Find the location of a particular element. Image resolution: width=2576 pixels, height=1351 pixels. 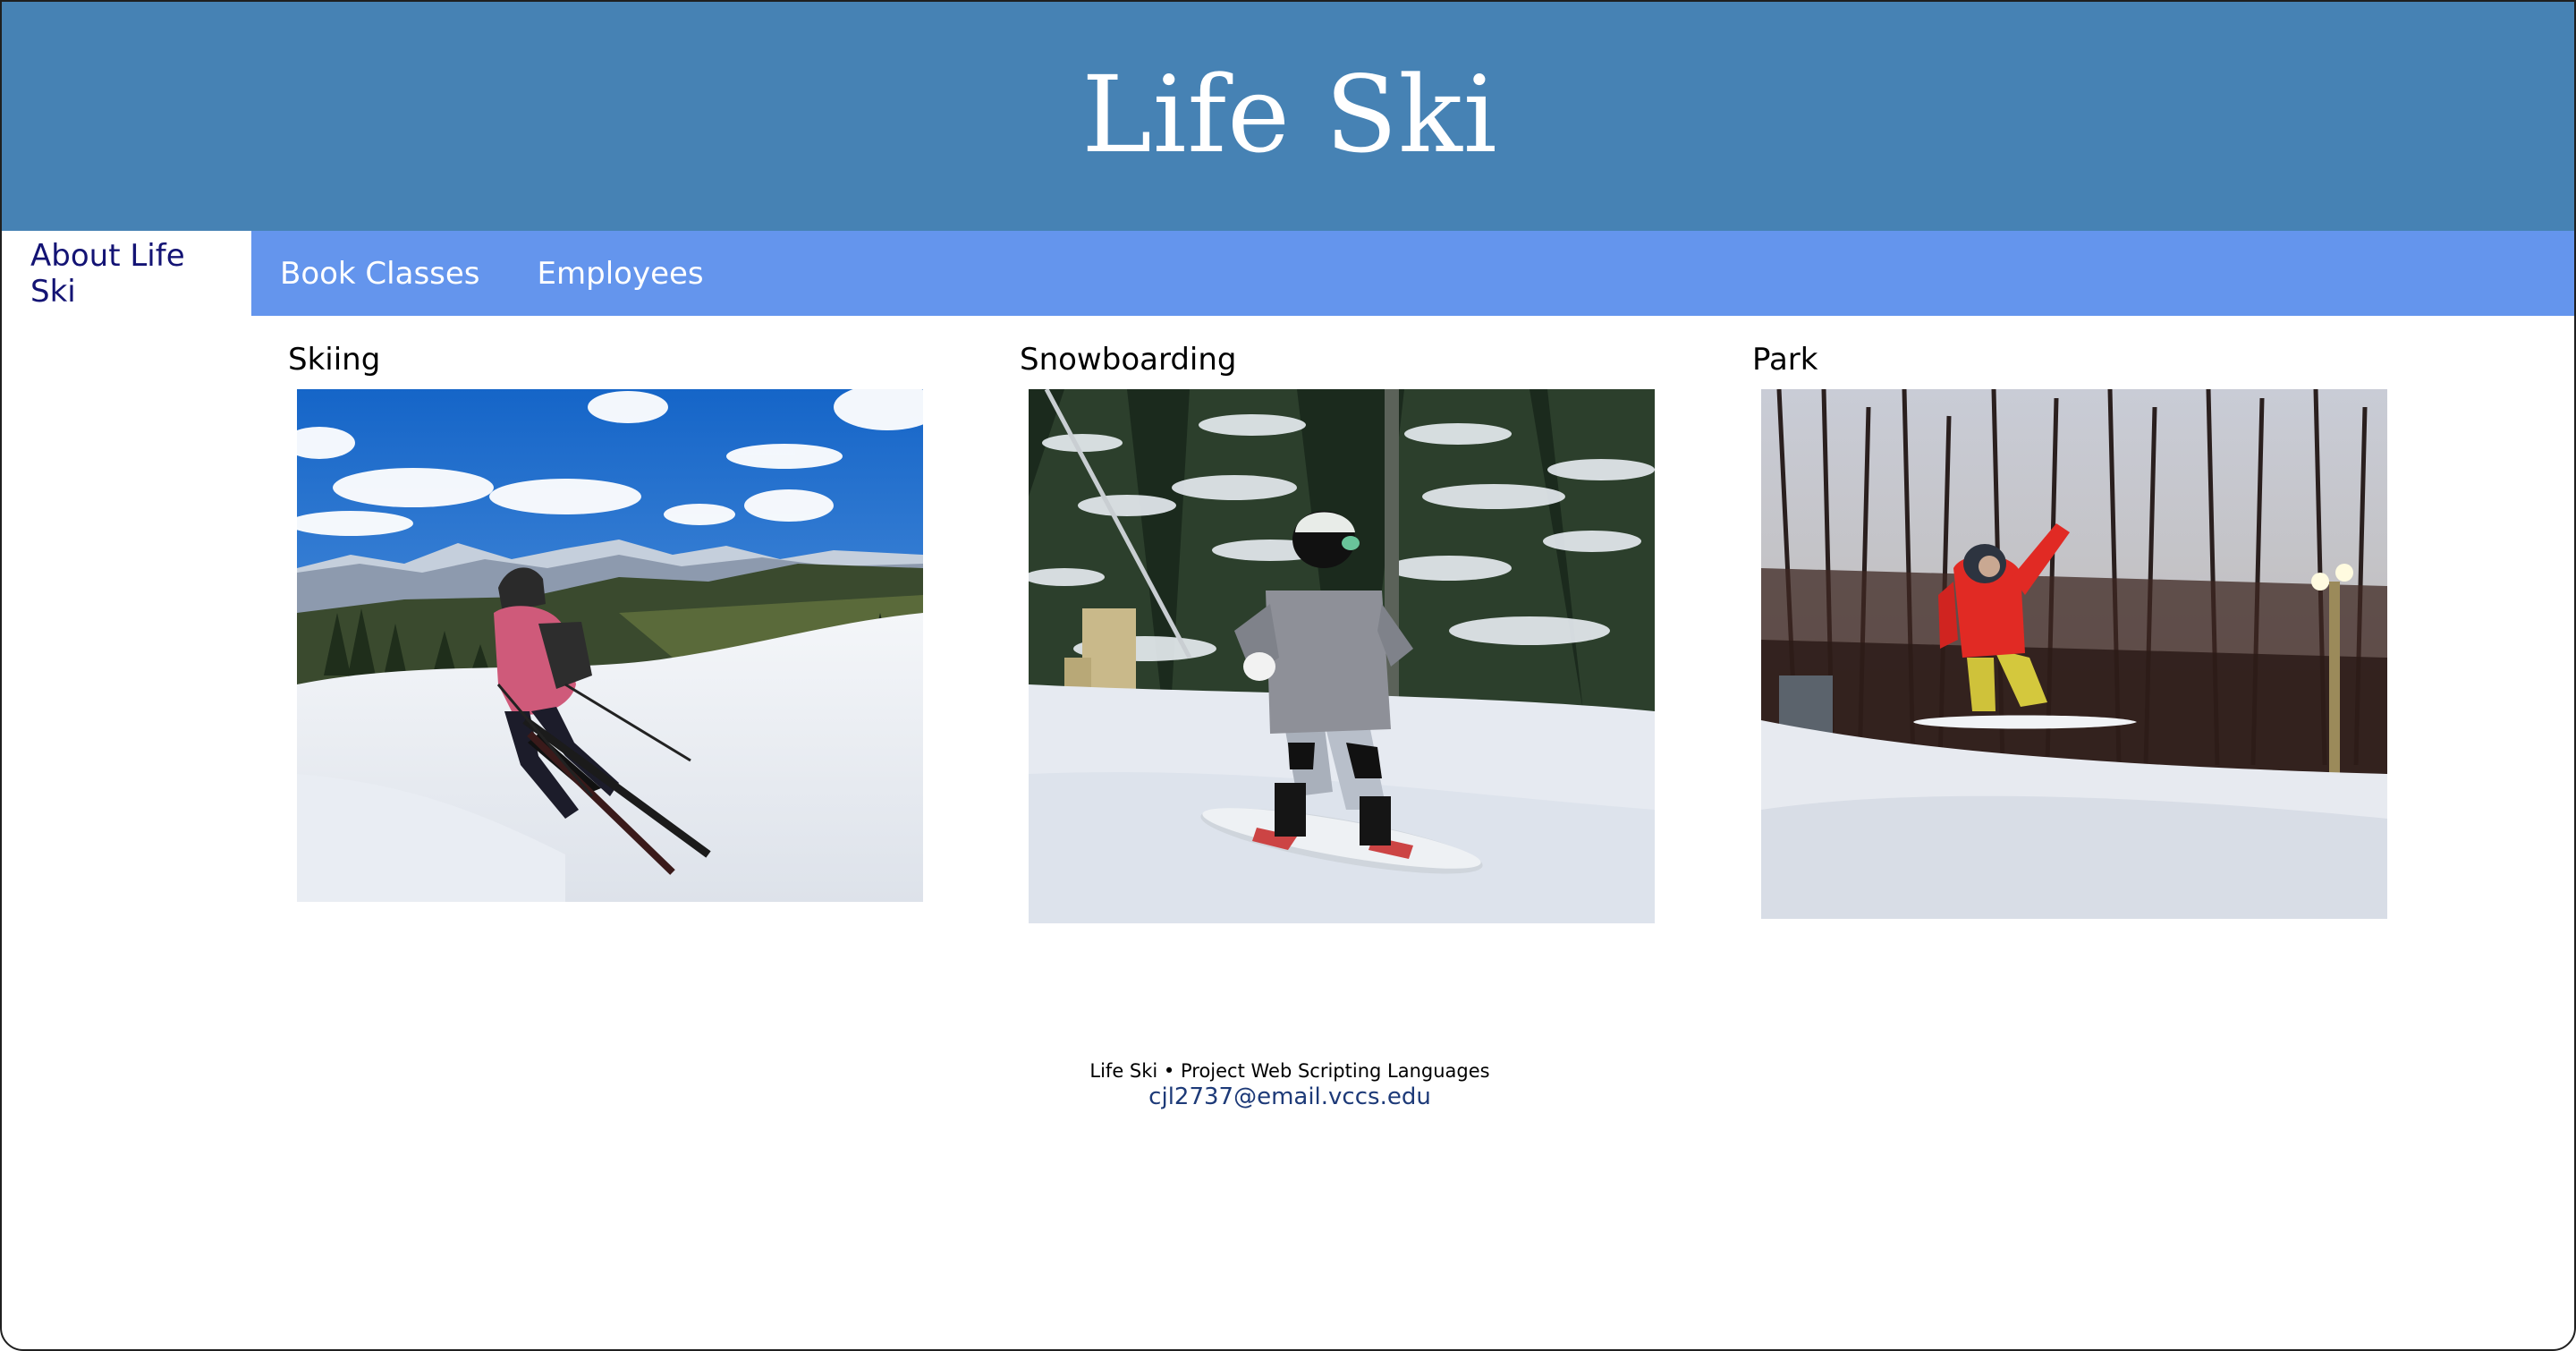

nav-item-about: About Life Ski is located at coordinates (126, 274).